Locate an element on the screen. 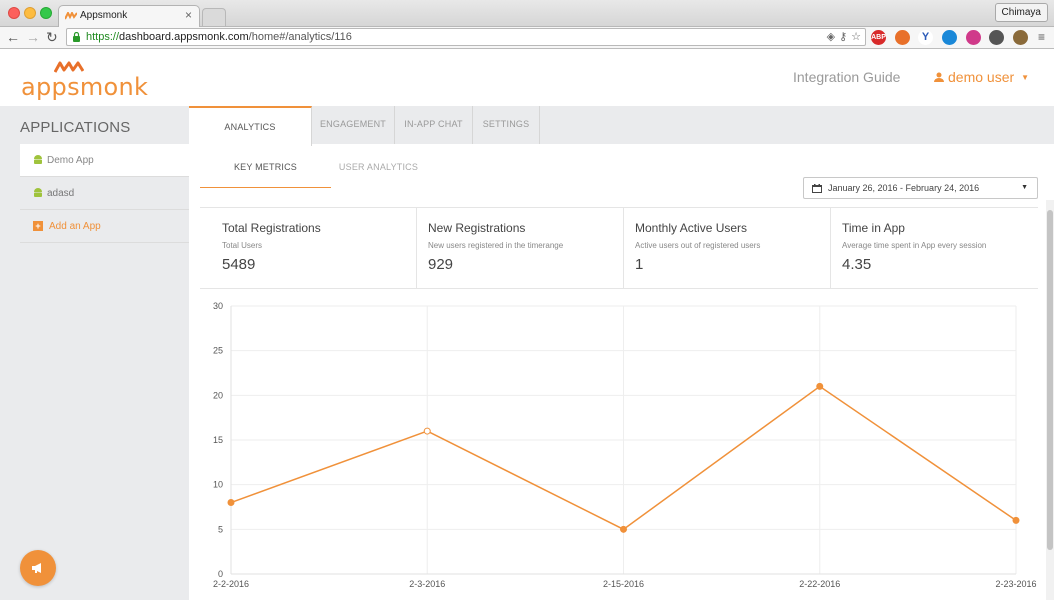 This screenshot has width=1054, height=605. minimize-window-button is located at coordinates (30, 13).